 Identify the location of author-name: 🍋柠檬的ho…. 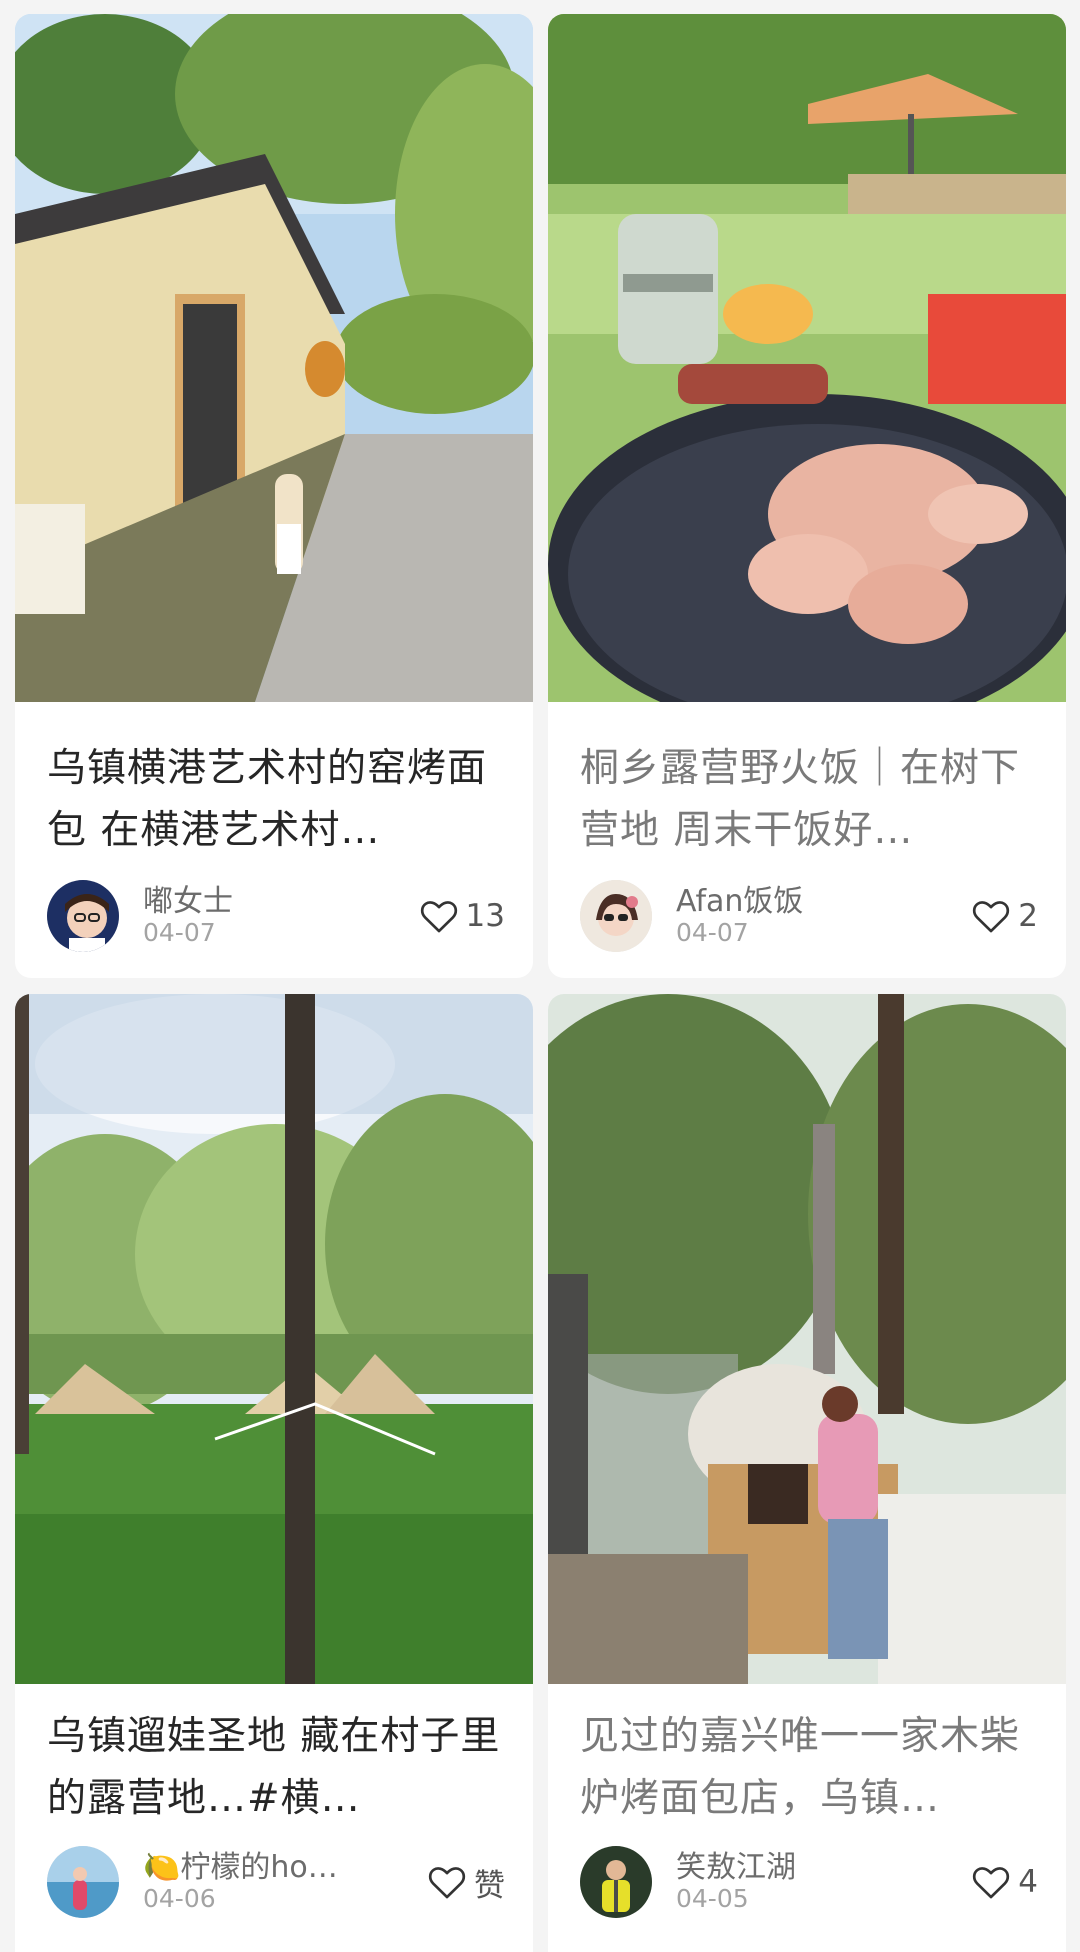
(240, 1864).